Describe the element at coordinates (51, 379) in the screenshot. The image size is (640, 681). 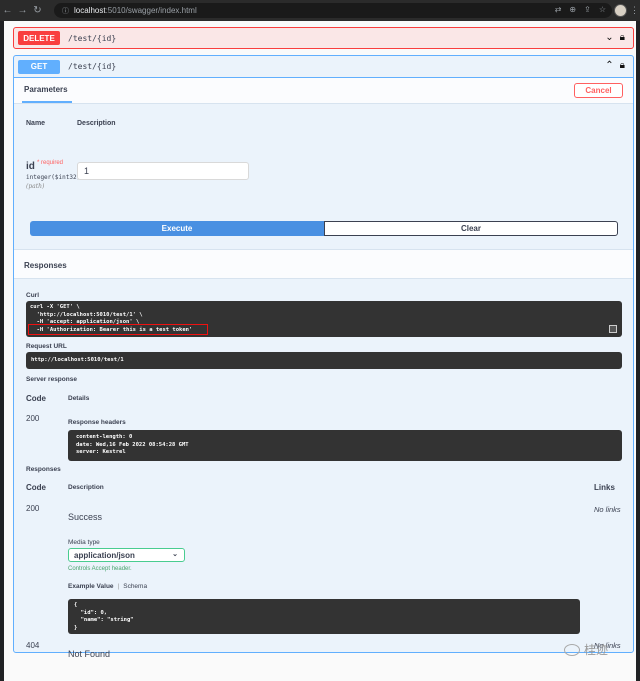
I see `server-response-label: Server response` at that location.